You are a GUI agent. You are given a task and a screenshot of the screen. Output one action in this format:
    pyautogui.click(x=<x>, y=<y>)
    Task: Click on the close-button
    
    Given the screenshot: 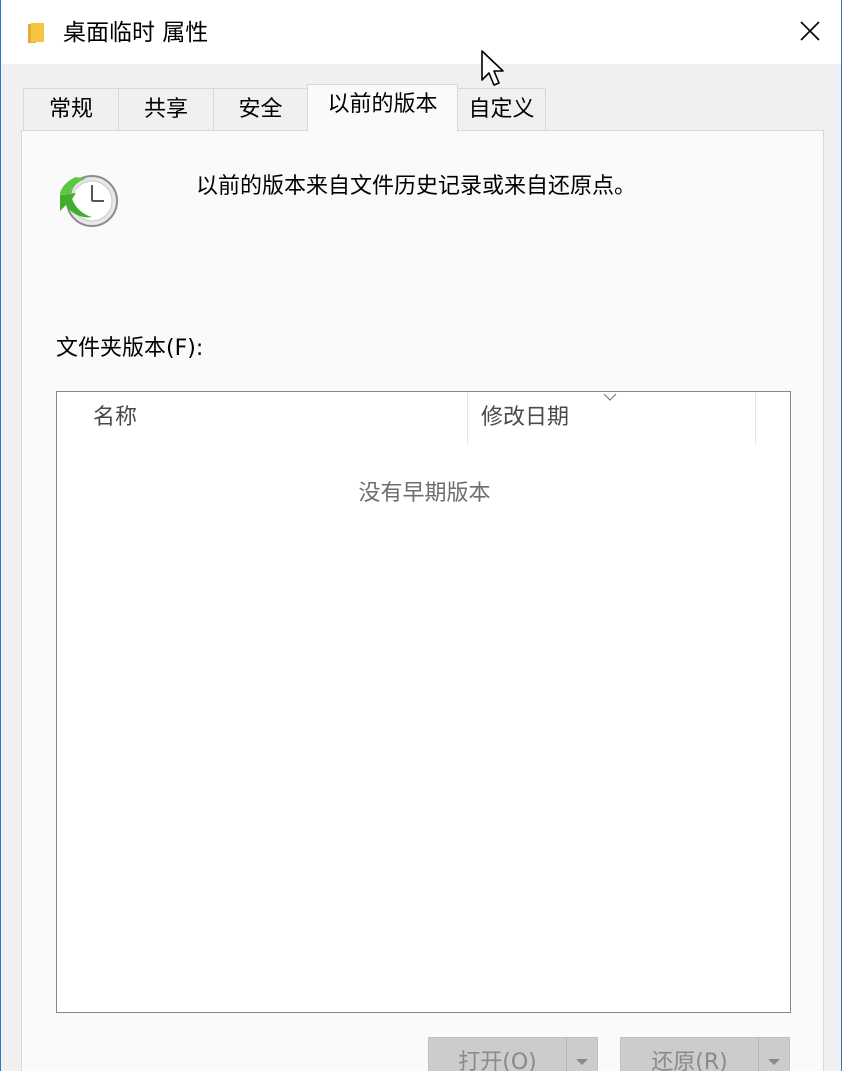 What is the action you would take?
    pyautogui.click(x=810, y=31)
    